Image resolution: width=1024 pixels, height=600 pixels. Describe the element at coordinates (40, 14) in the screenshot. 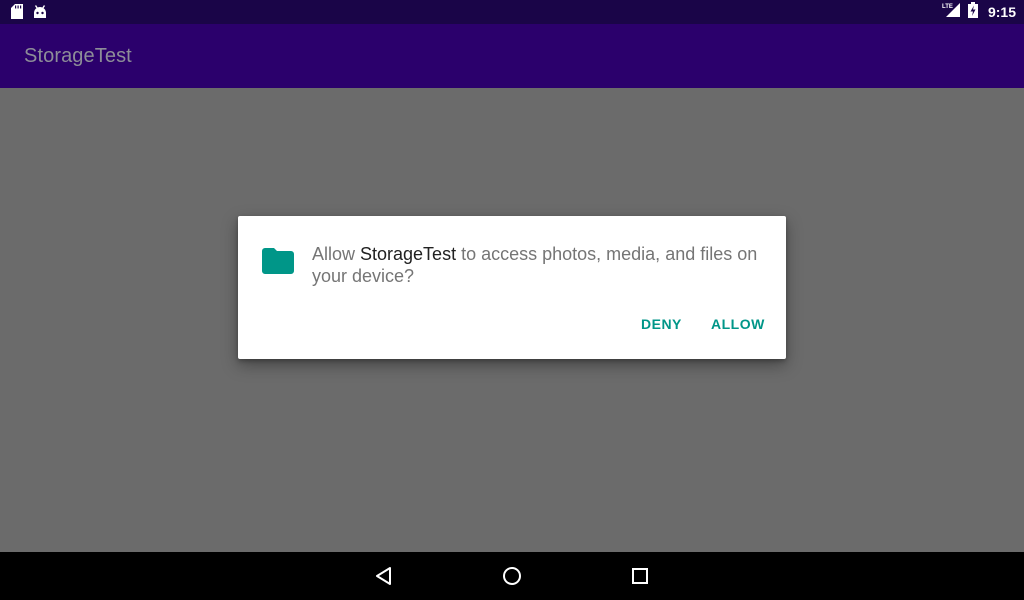

I see `android-icon` at that location.